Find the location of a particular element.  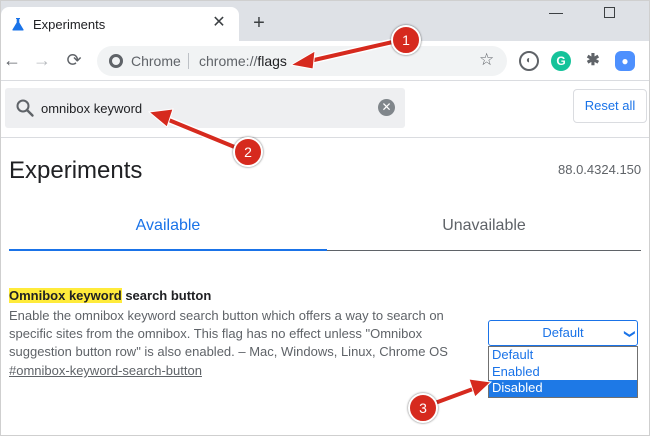

tab-close-icon: ✕ is located at coordinates (219, 23).